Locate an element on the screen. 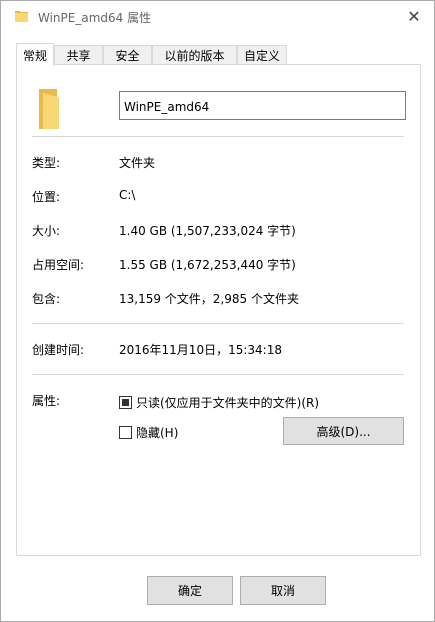 The width and height of the screenshot is (435, 622). hidden-label: 隐藏(H) is located at coordinates (157, 433).